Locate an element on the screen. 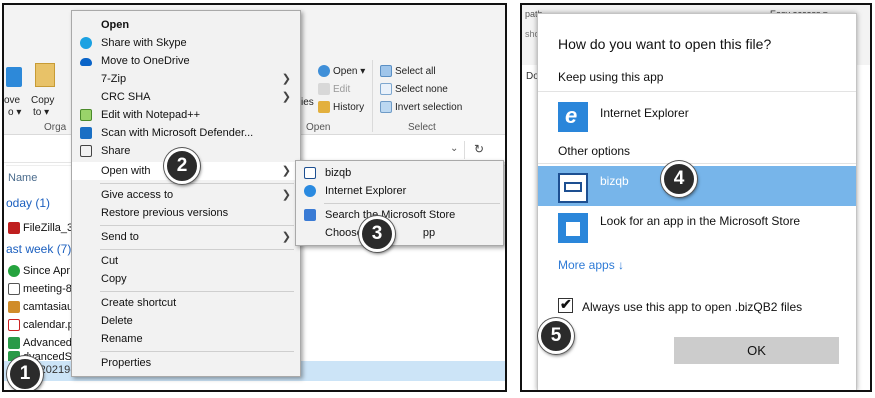 This screenshot has width=875, height=398. checkmark-icon: ✔ is located at coordinates (566, 304).